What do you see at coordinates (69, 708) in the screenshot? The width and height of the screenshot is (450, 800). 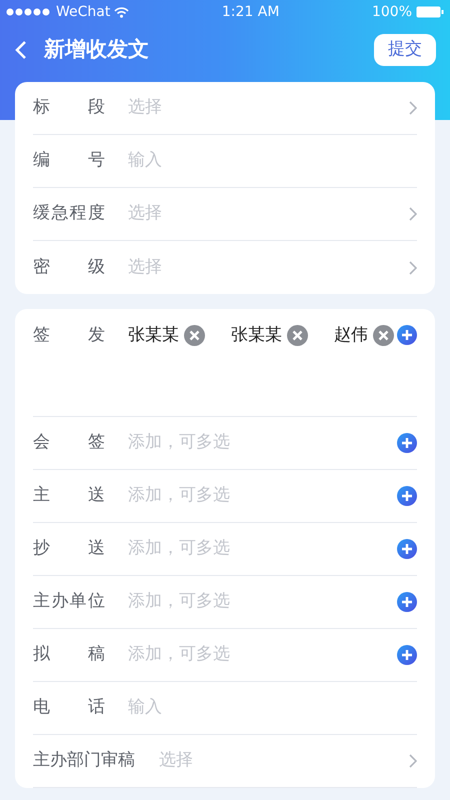 I see `field-label: 电话` at bounding box center [69, 708].